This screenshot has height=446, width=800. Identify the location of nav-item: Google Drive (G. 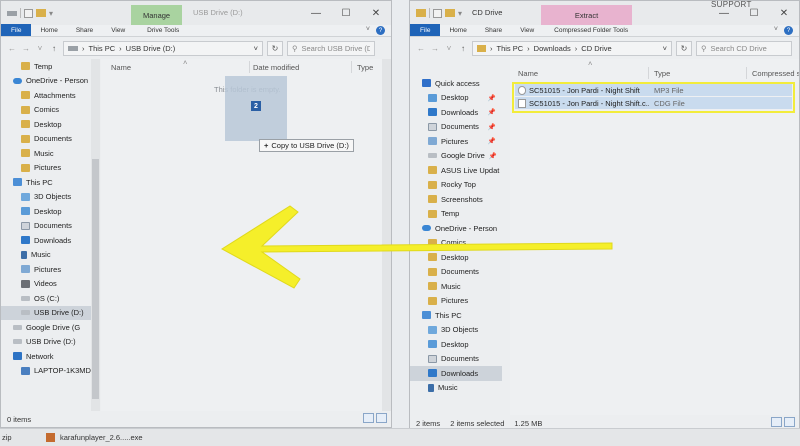
(50, 327).